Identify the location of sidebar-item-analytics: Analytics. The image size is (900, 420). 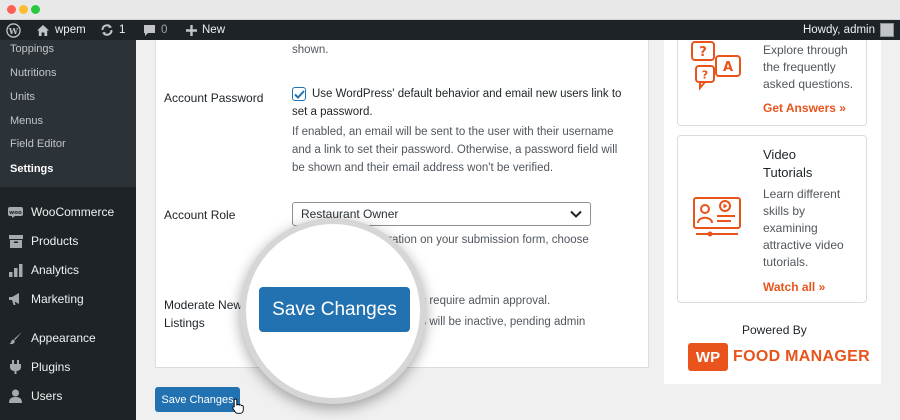
(68, 270).